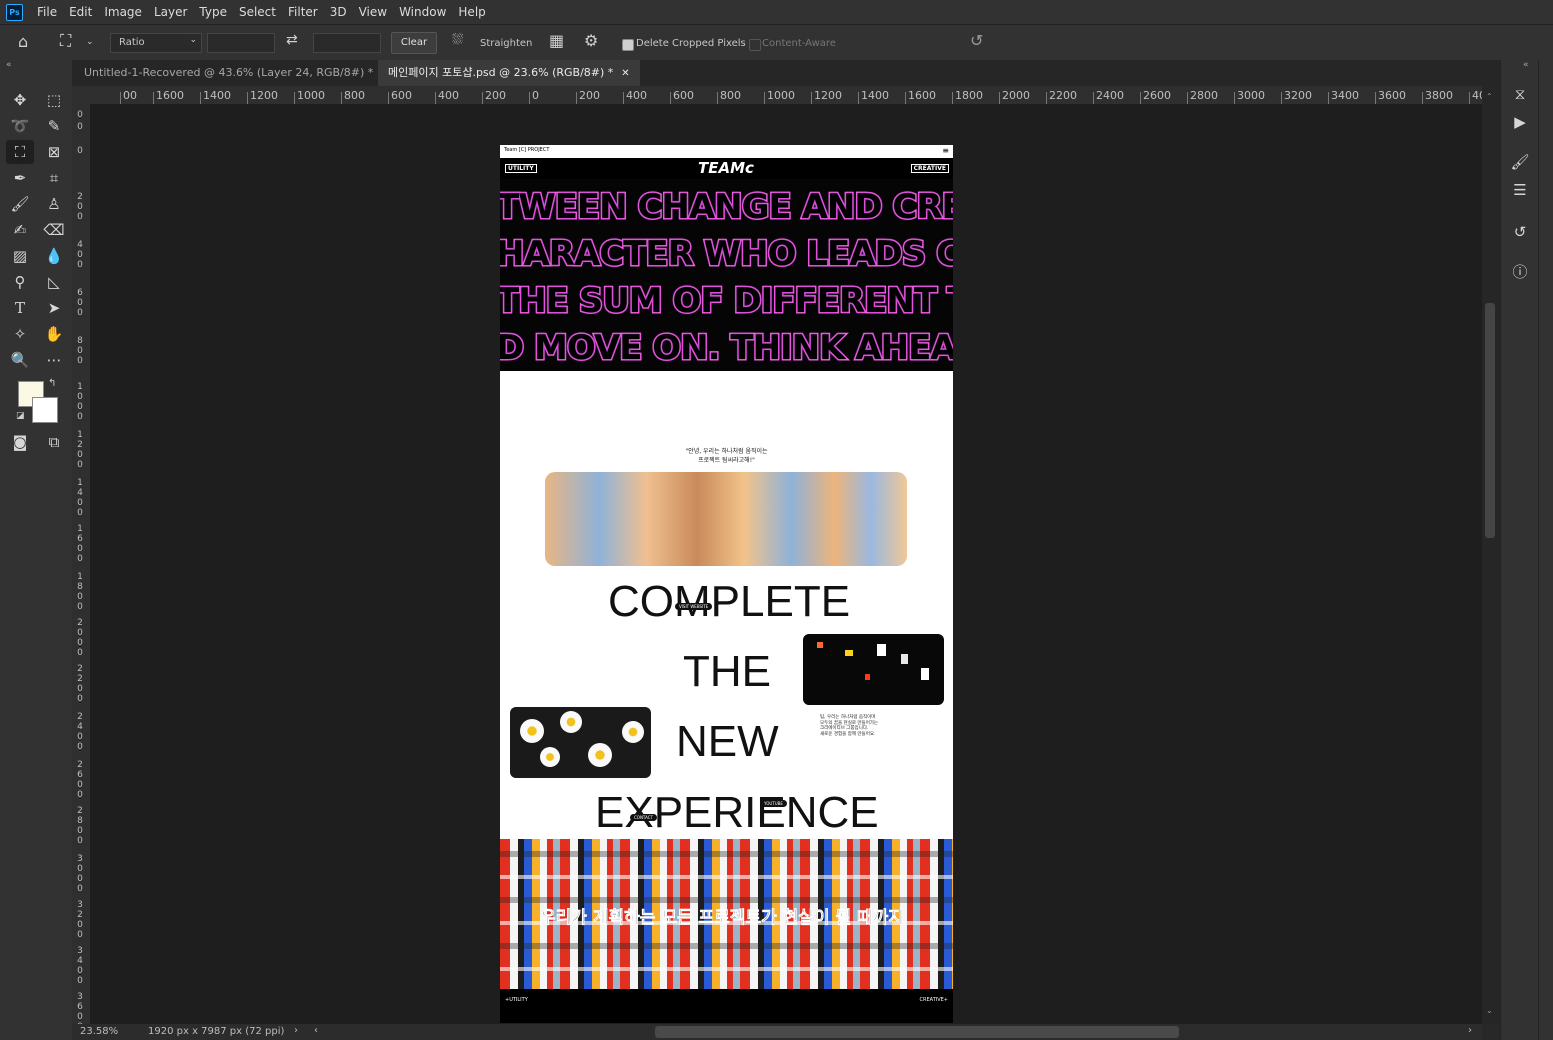 The height and width of the screenshot is (1040, 1553). What do you see at coordinates (726, 168) in the screenshot?
I see `site-logo: TEAMc` at bounding box center [726, 168].